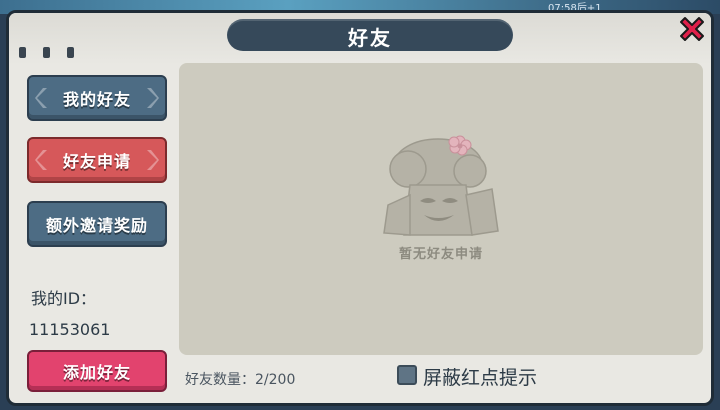  What do you see at coordinates (64, 298) in the screenshot?
I see `my-id-label: 我的ID：` at bounding box center [64, 298].